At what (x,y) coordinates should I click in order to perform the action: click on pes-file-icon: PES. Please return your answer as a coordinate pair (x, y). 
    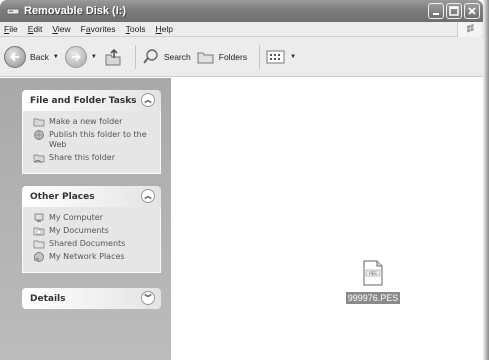
    Looking at the image, I should click on (373, 273).